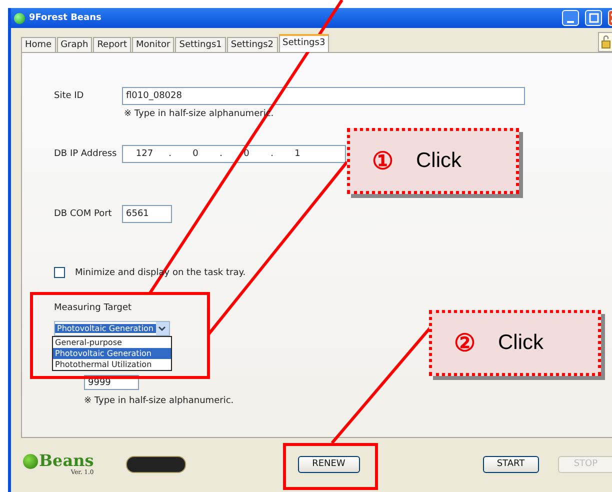 The height and width of the screenshot is (492, 612). Describe the element at coordinates (383, 161) in the screenshot. I see `step-number: ①` at that location.